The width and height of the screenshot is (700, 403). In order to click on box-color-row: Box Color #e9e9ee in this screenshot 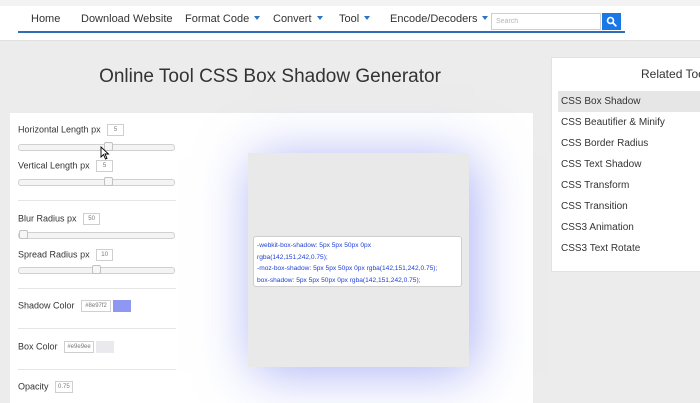, I will do `click(66, 347)`.